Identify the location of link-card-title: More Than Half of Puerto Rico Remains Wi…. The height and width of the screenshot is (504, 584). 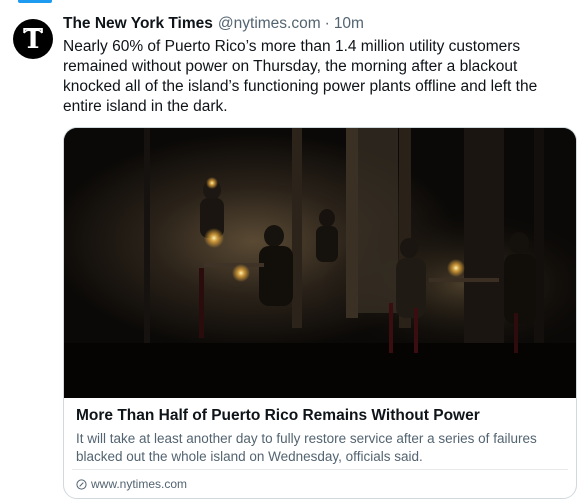
(321, 416).